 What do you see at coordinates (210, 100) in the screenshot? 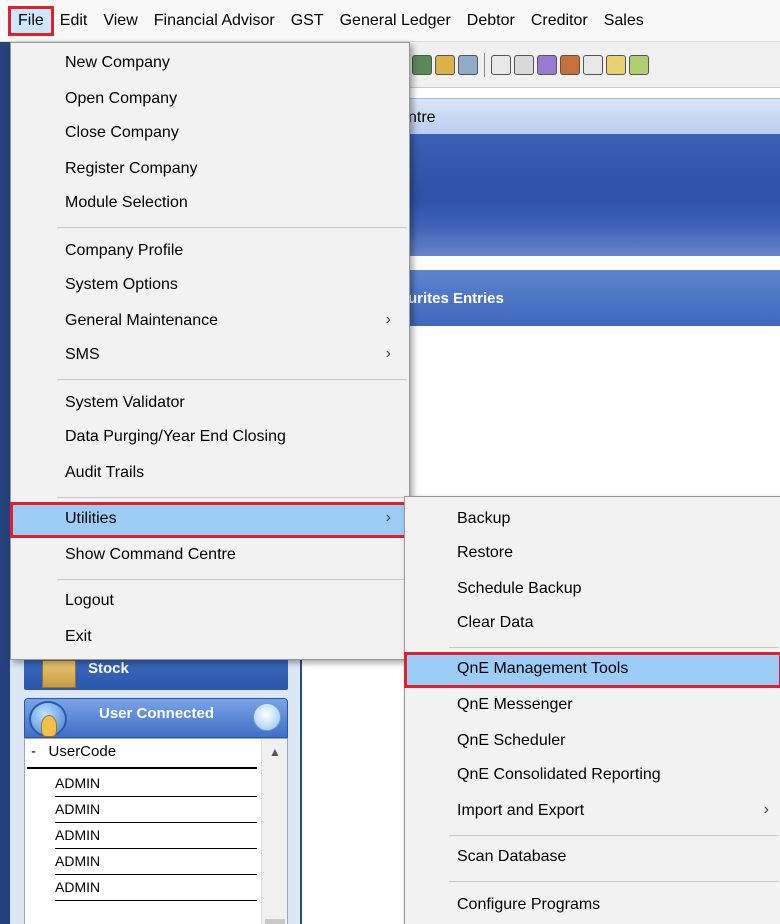
I see `menu-item-open-company: Open Company` at bounding box center [210, 100].